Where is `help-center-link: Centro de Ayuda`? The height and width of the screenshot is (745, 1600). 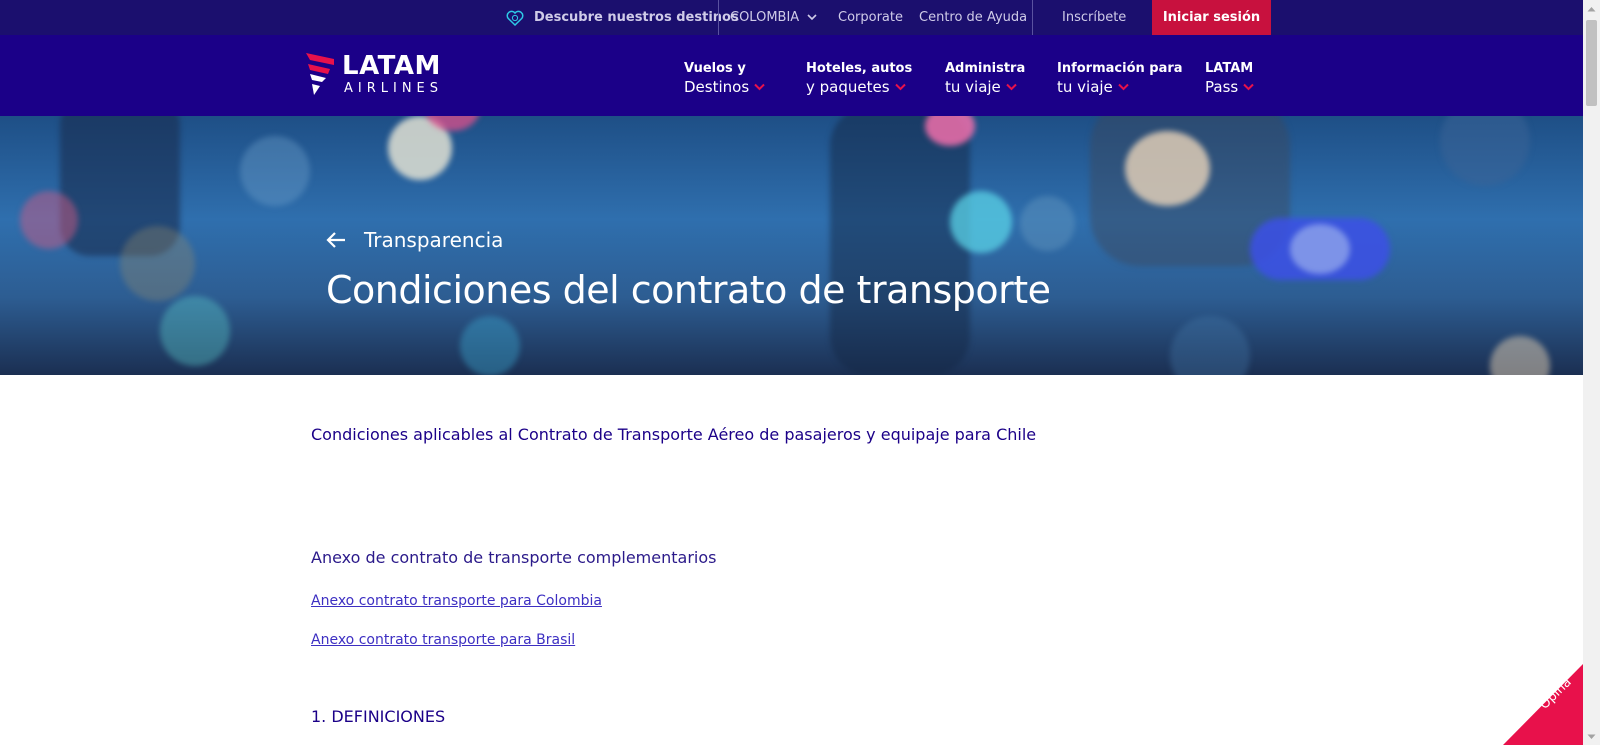
help-center-link: Centro de Ayuda is located at coordinates (973, 17).